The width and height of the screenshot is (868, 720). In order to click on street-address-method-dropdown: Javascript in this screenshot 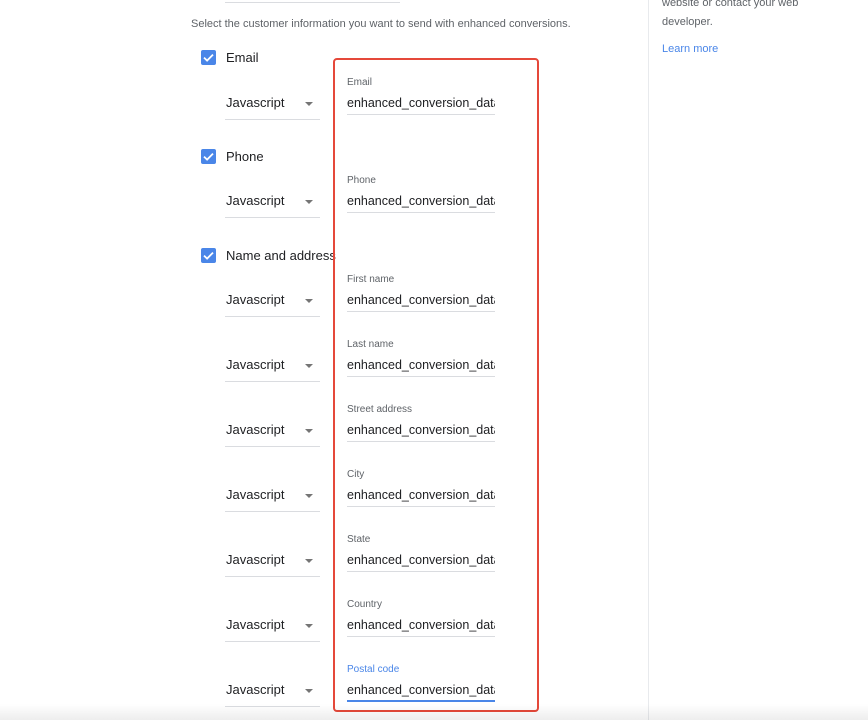, I will do `click(272, 431)`.